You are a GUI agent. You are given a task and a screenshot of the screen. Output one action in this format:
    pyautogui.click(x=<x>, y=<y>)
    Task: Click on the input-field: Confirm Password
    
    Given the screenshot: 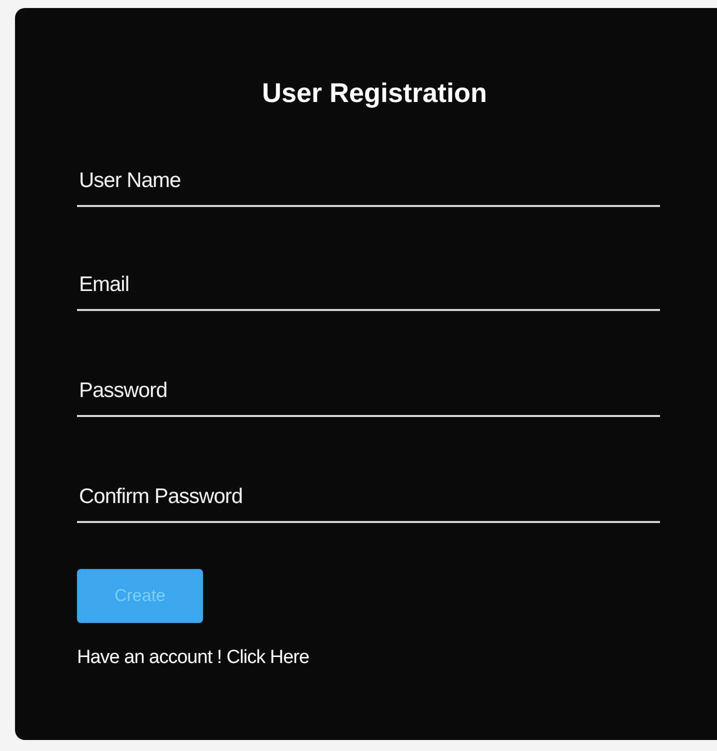 What is the action you would take?
    pyautogui.click(x=368, y=500)
    